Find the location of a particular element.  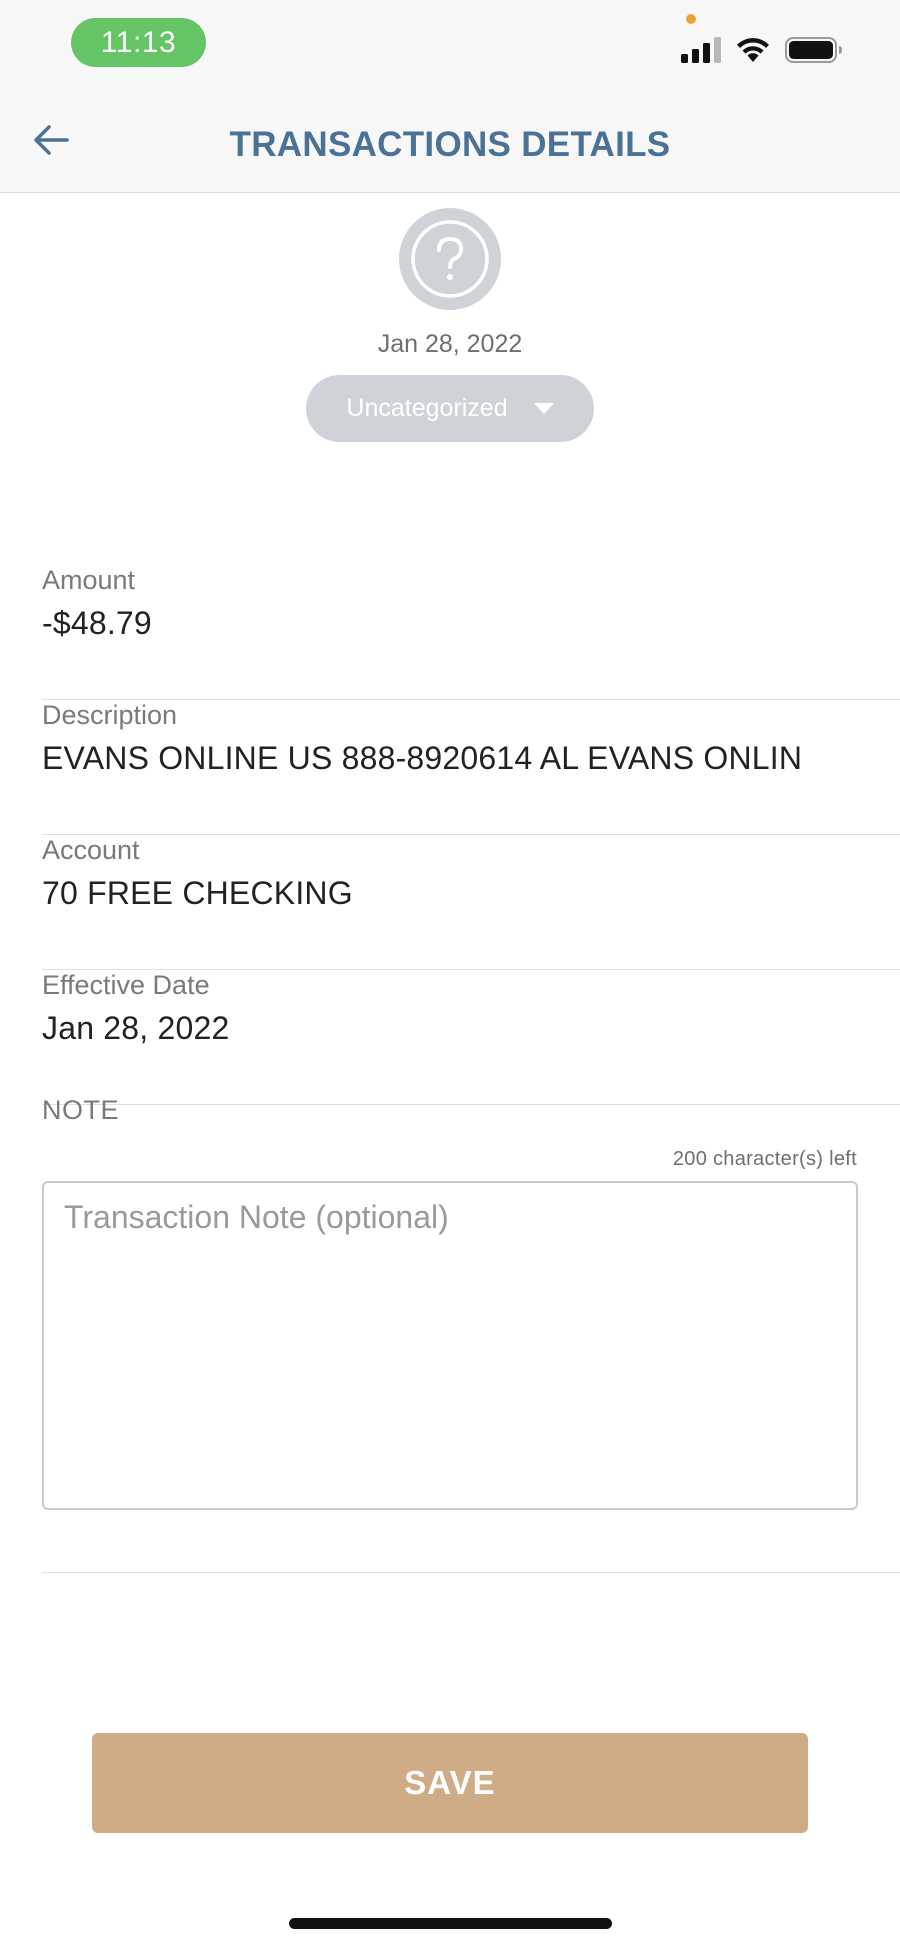

status-bar: 11:13 is located at coordinates (450, 47).